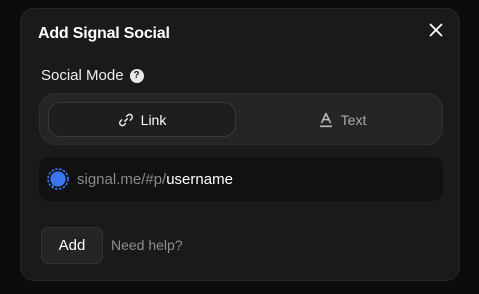 This screenshot has height=294, width=479. What do you see at coordinates (122, 179) in the screenshot?
I see `url-prefix: signal.me/#p/` at bounding box center [122, 179].